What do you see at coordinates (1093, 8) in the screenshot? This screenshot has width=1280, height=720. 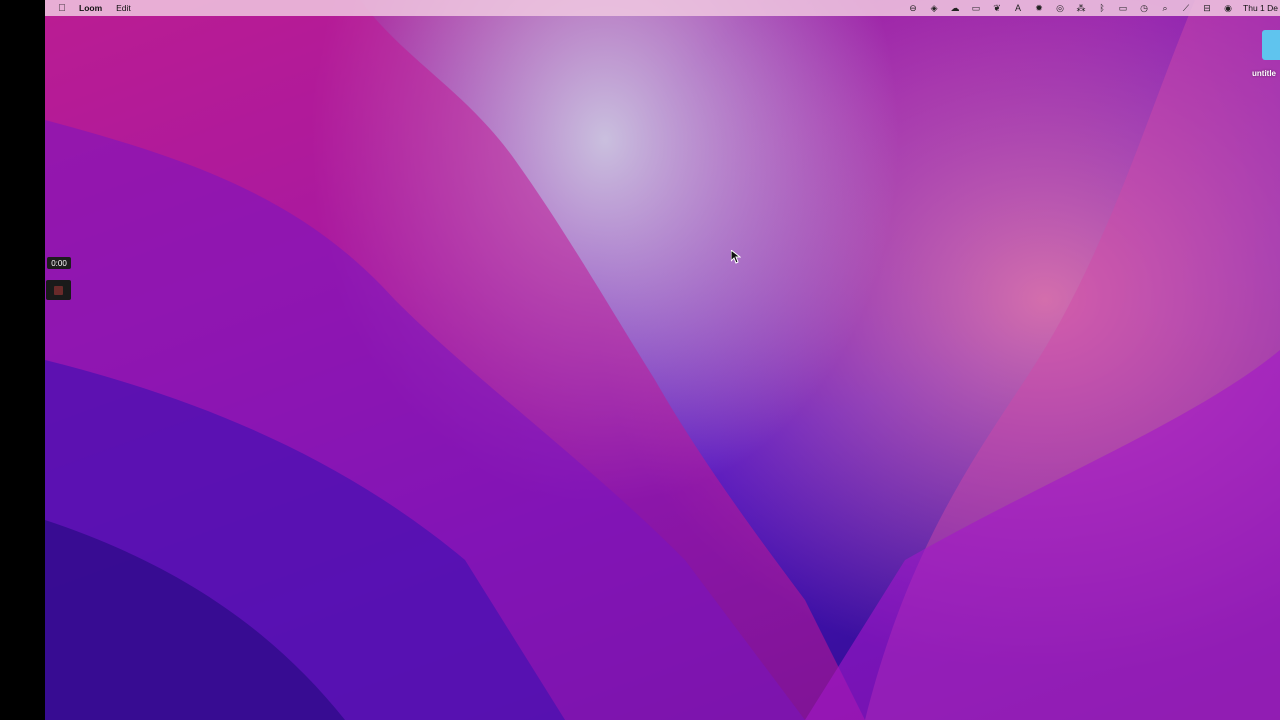 I see `status-area: ⊖ ◈ ☁ ▭ ❦ A ✹ ◎ ⁂ ᛒ ▭ ◷ ⌕ ⟋ ⊟ ◉ Thu 1 De` at bounding box center [1093, 8].